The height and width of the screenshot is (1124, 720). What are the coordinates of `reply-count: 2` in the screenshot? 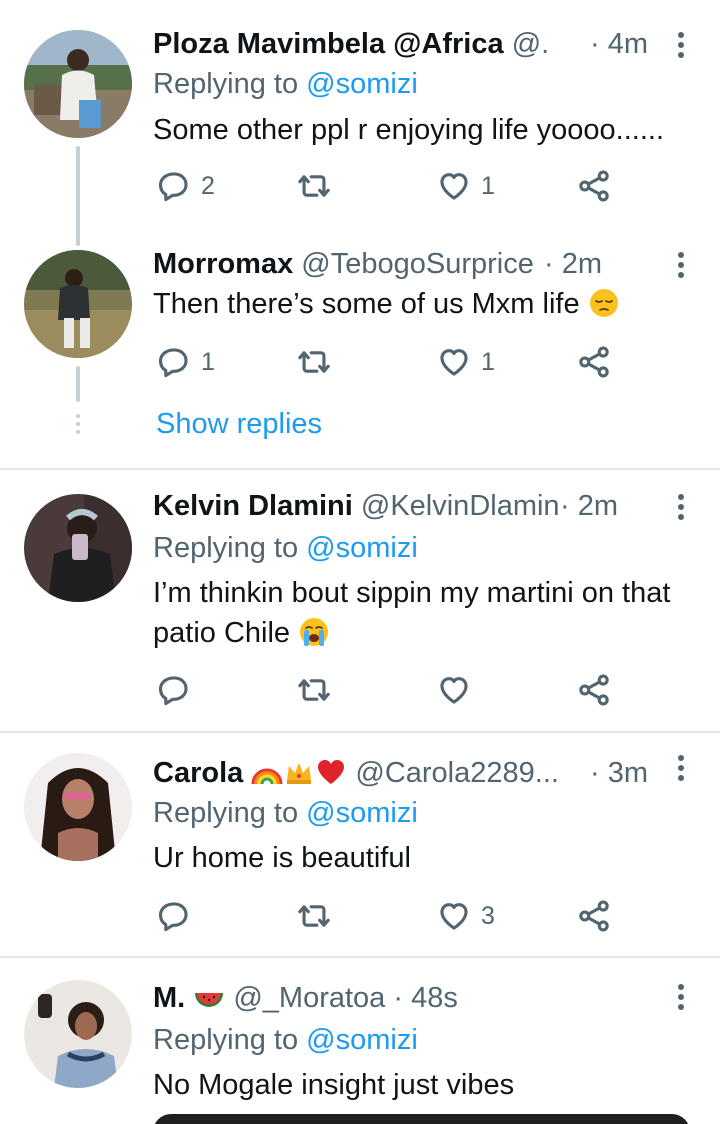 It's located at (208, 185).